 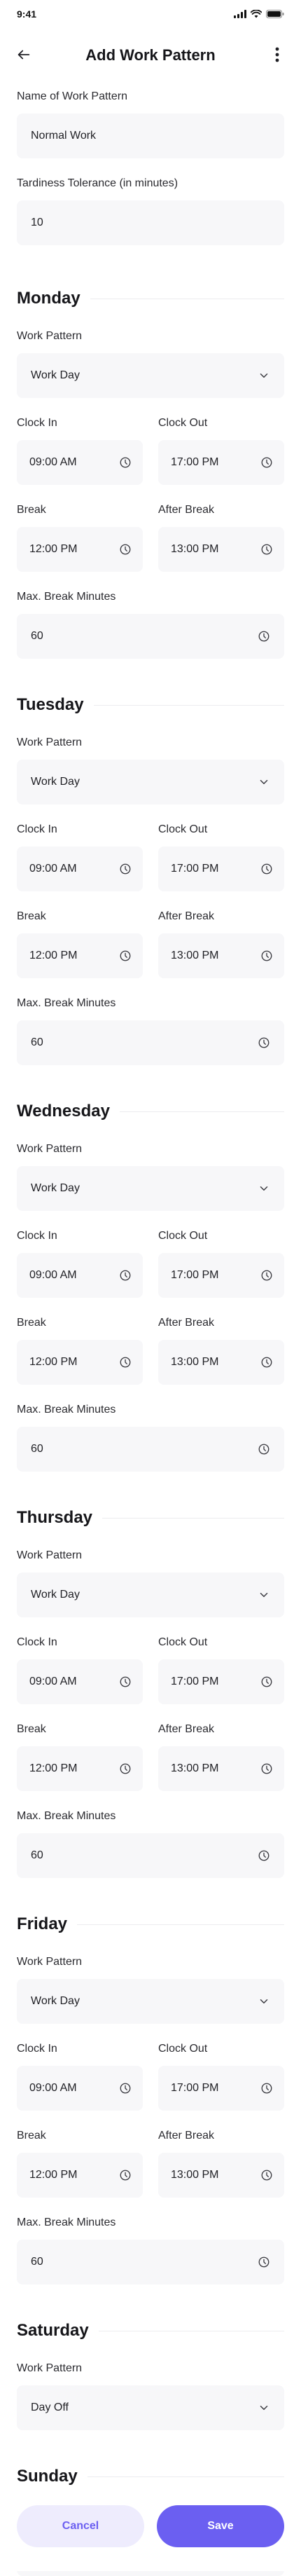 I want to click on day-section-saturday: Saturday Work Pattern Day Off, so click(x=150, y=2357).